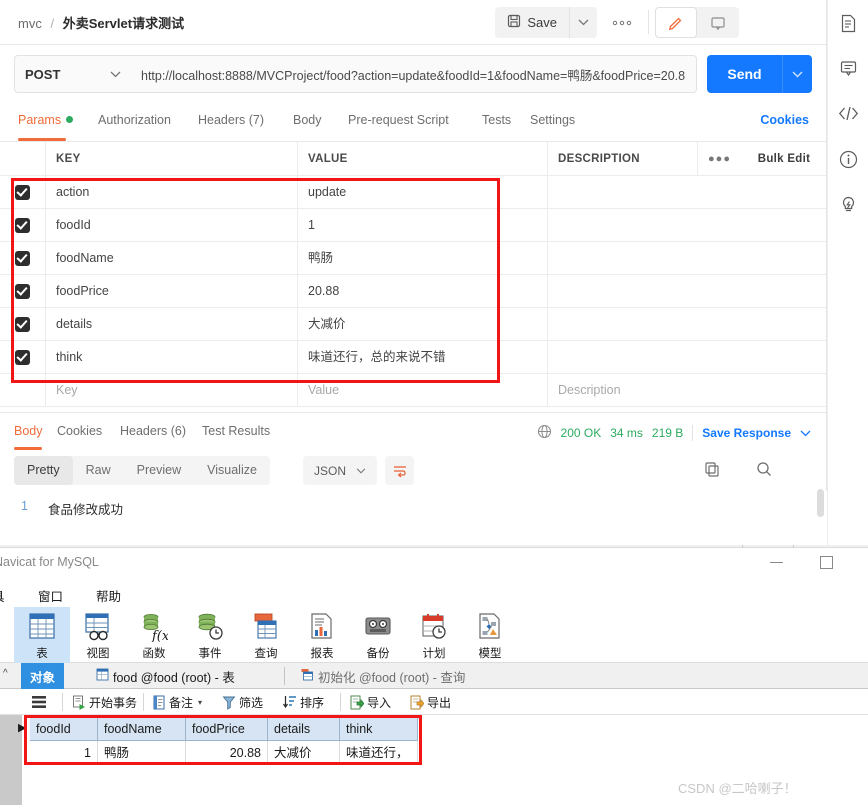 The height and width of the screenshot is (805, 868). What do you see at coordinates (322, 635) in the screenshot?
I see `ribbon-item-report: 报表` at bounding box center [322, 635].